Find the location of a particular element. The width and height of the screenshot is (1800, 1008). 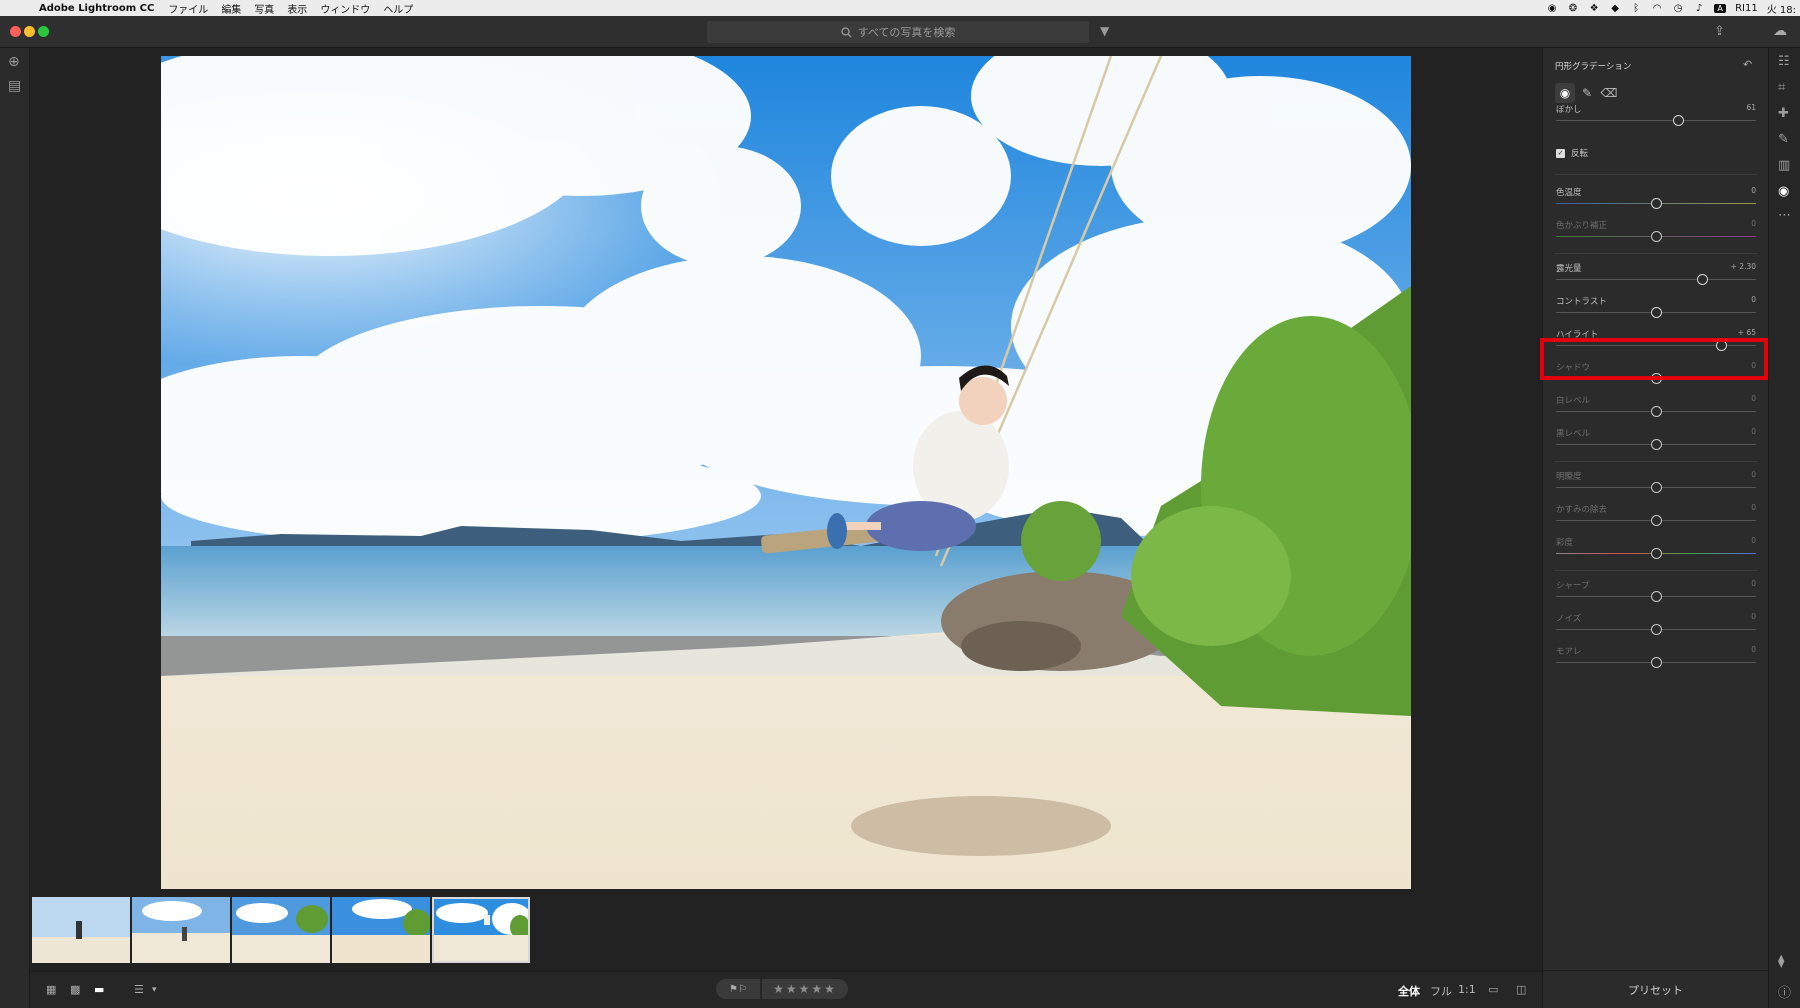

invert-checkbox: ✓ is located at coordinates (1560, 153).